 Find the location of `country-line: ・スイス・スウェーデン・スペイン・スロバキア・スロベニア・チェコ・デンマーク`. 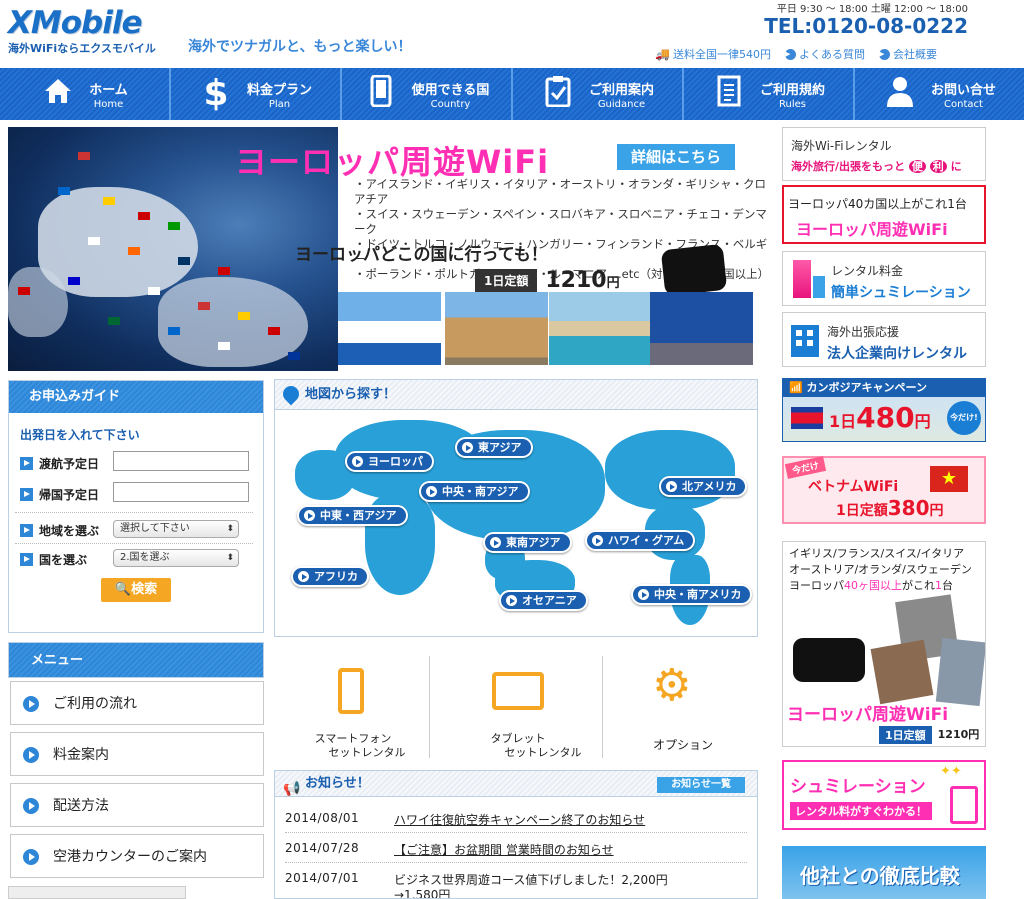

country-line: ・スイス・スウェーデン・スペイン・スロバキア・スロベニア・チェコ・デンマーク is located at coordinates (560, 221).